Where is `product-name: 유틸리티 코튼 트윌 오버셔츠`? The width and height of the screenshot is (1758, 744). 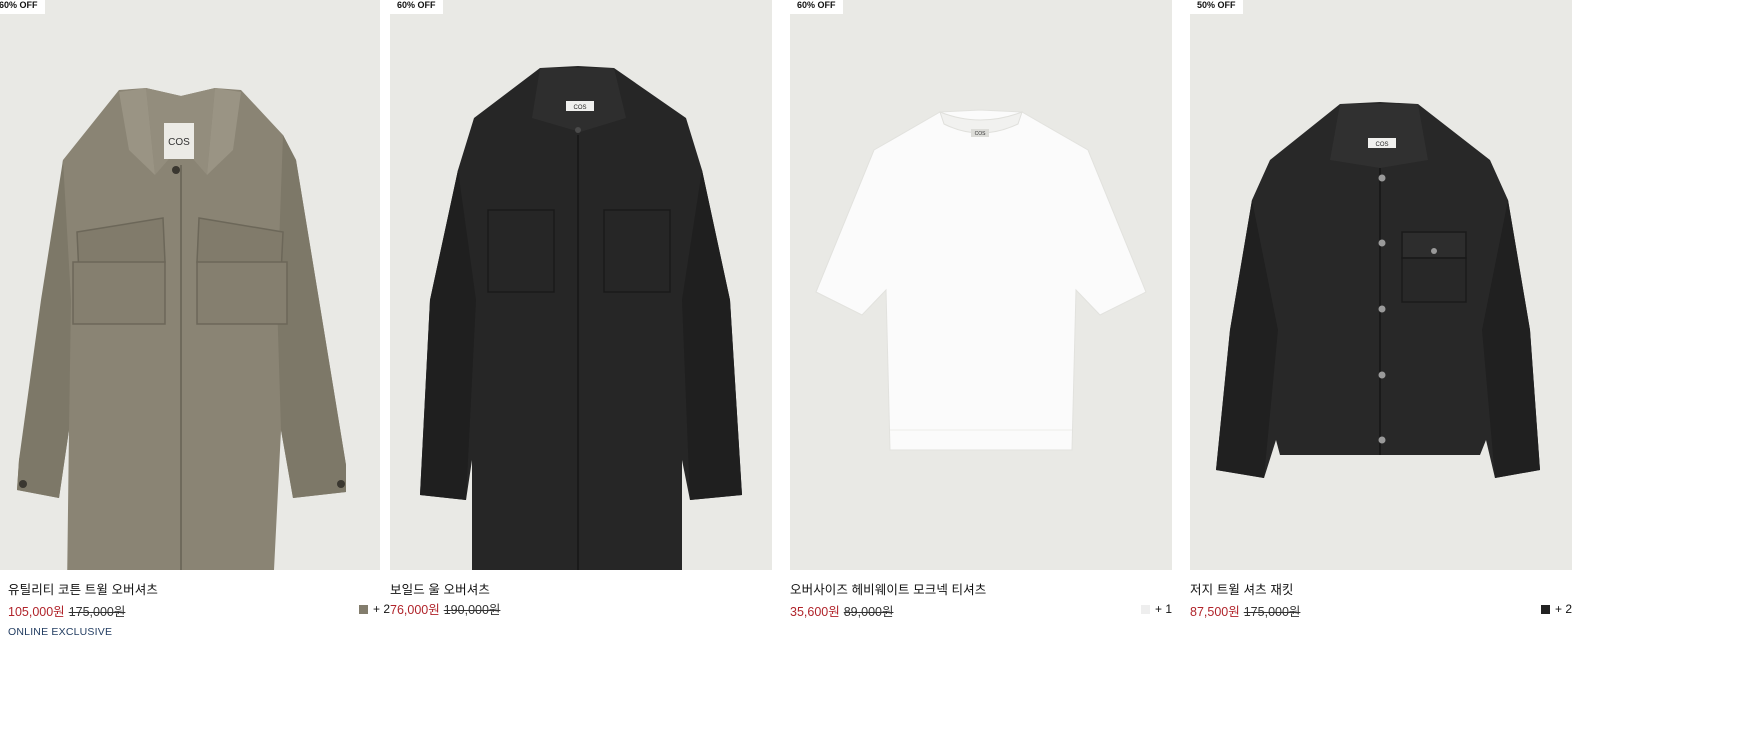
product-name: 유틸리티 코튼 트윌 오버셔츠 is located at coordinates (83, 588).